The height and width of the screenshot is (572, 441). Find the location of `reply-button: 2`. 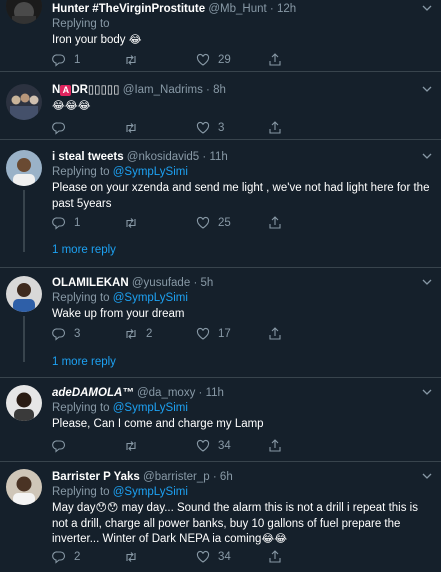

reply-button: 2 is located at coordinates (66, 557).